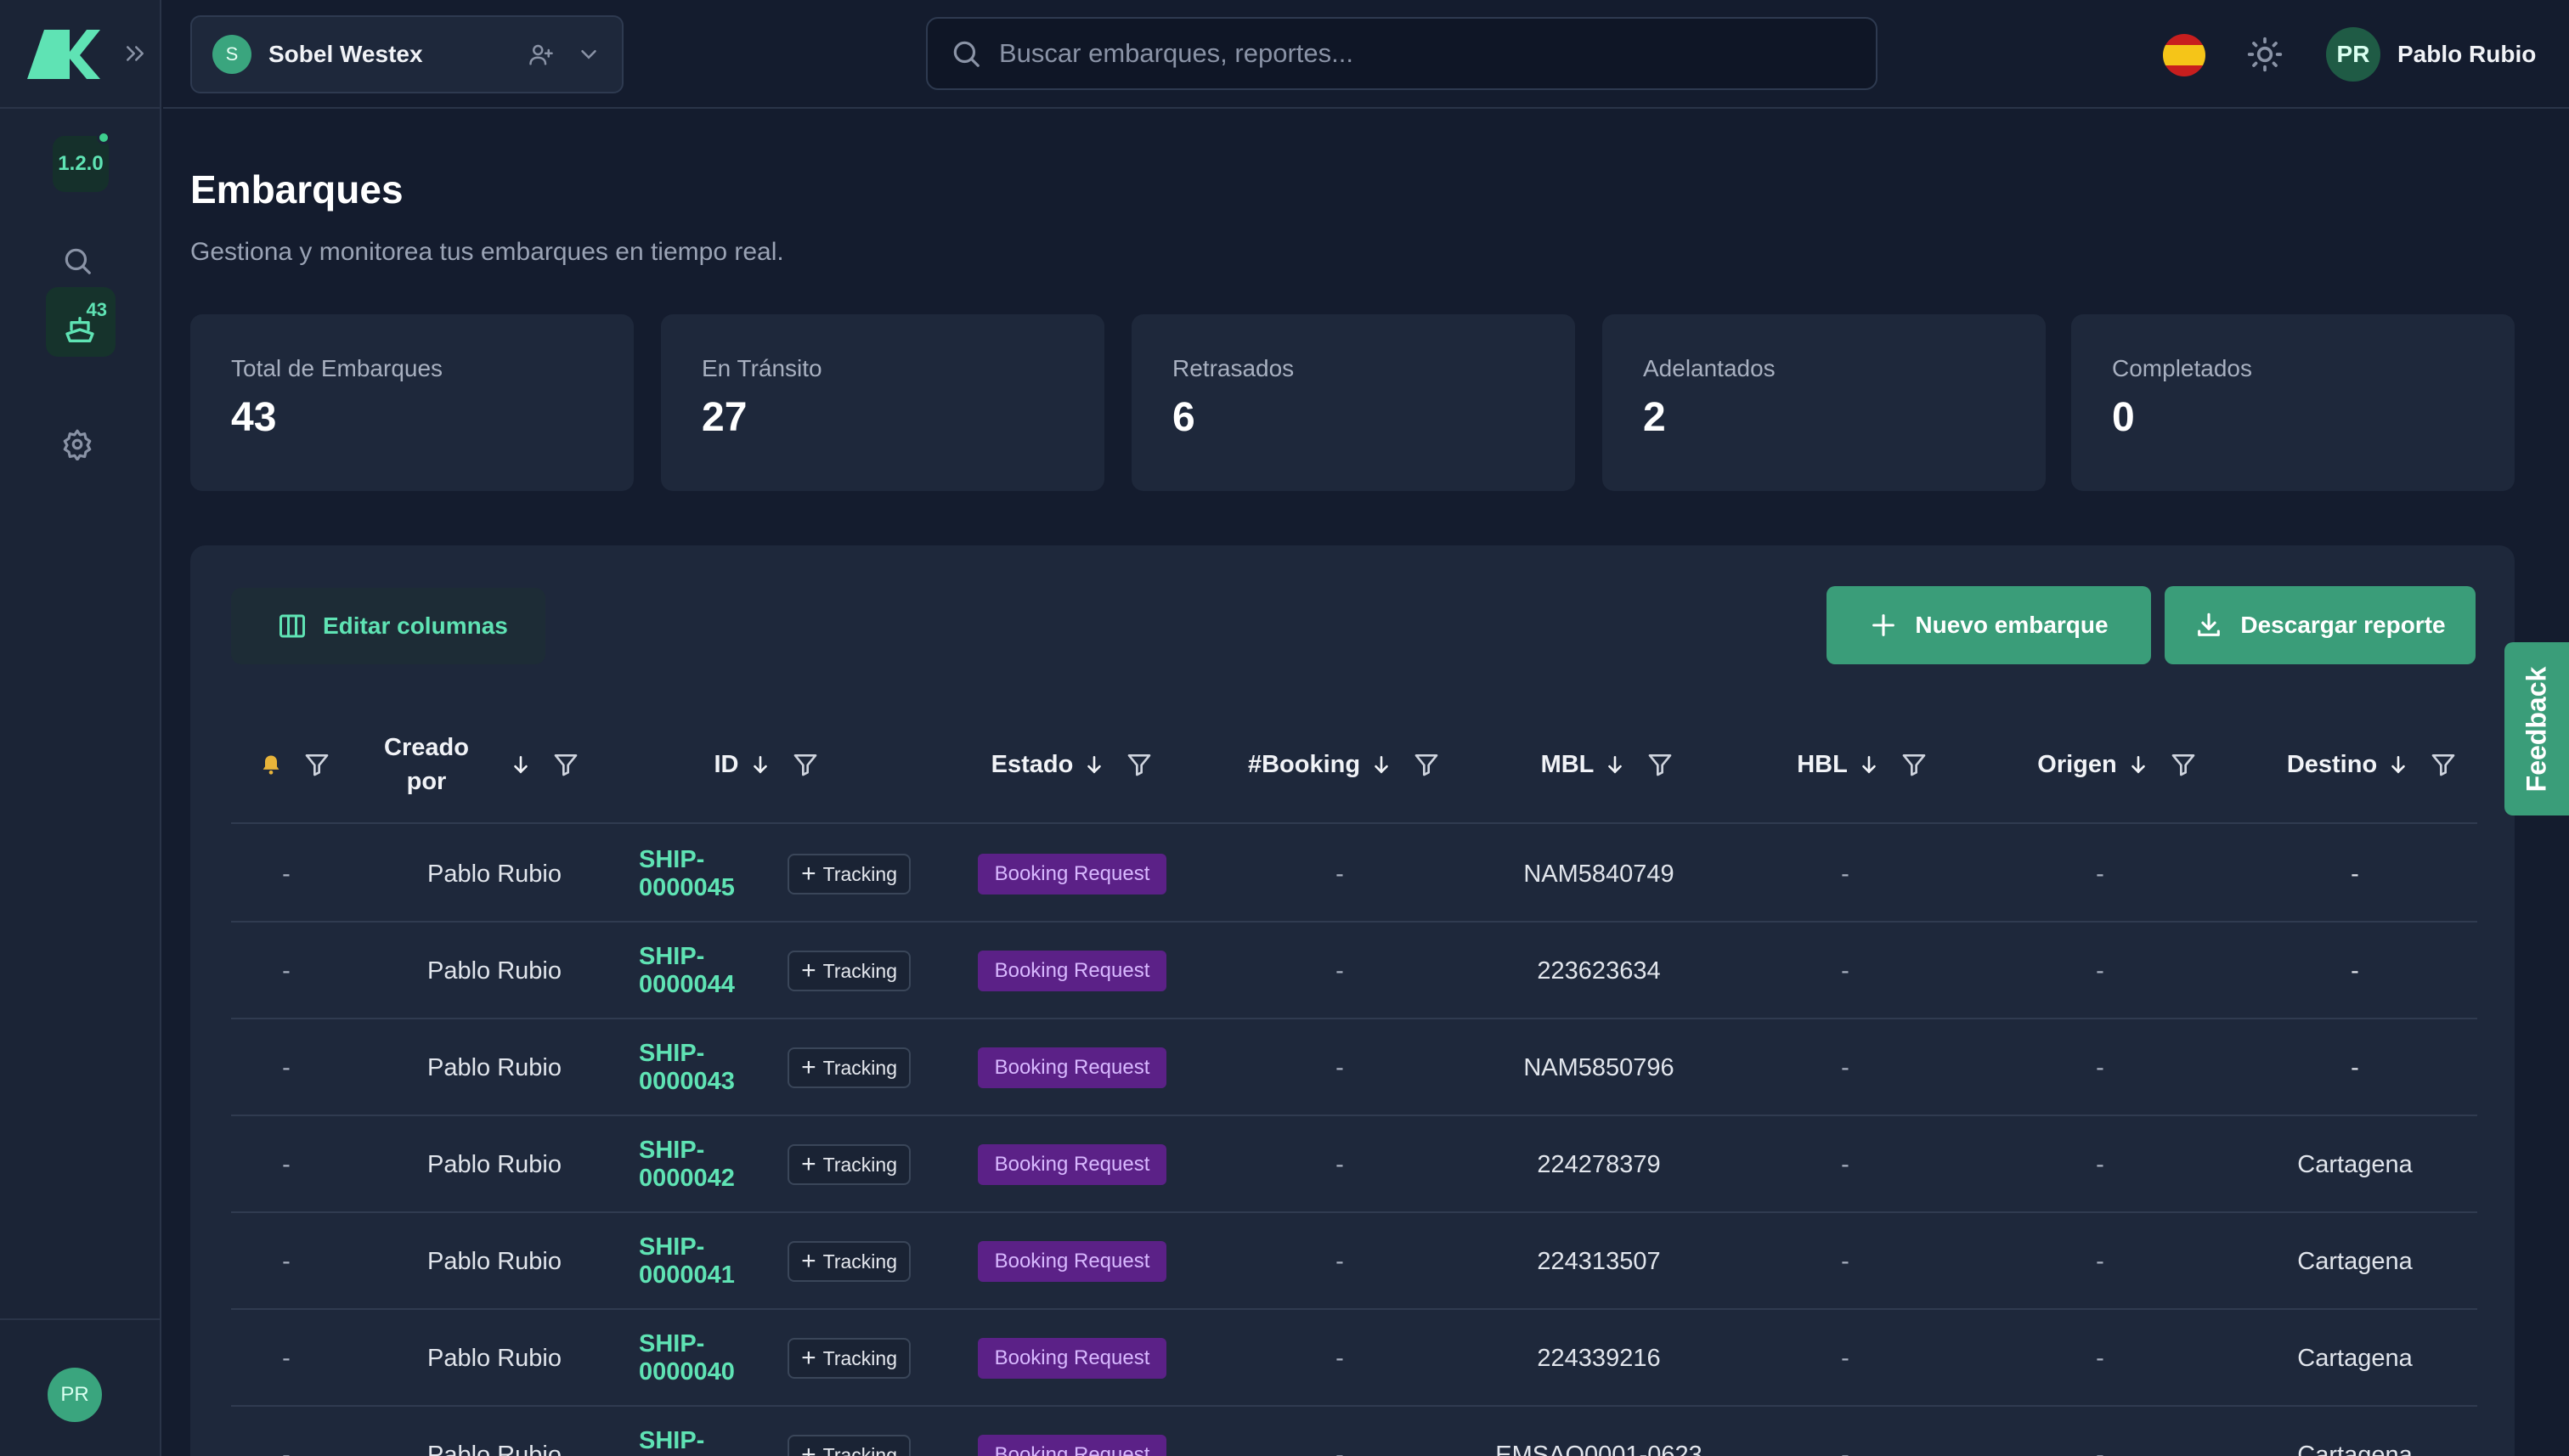 The image size is (2569, 1456). What do you see at coordinates (1033, 764) in the screenshot?
I see `header-label: Estado` at bounding box center [1033, 764].